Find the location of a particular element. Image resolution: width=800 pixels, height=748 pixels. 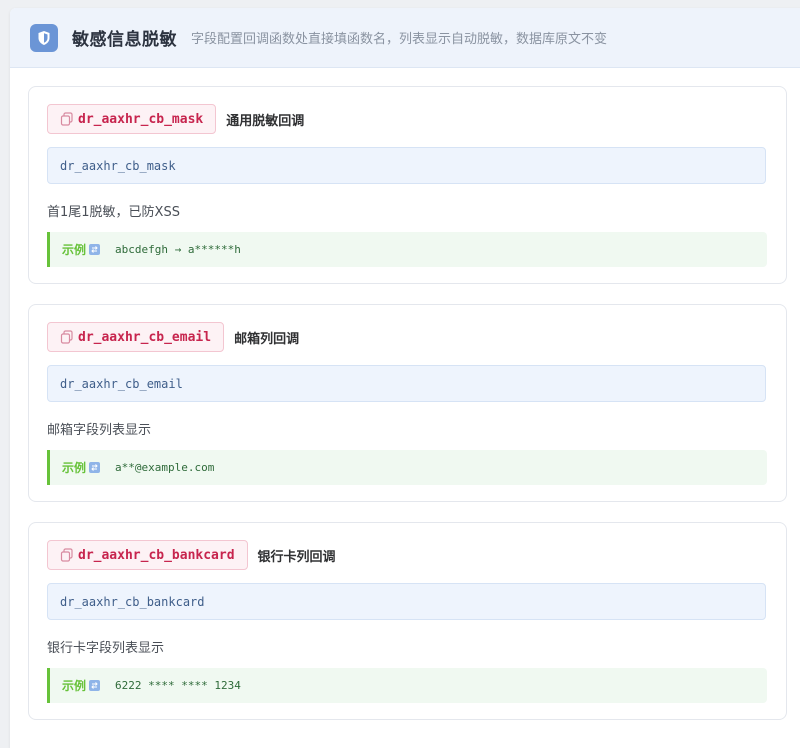

function-header: dr_aaxhr_cb_email 邮箱列回调 is located at coordinates (173, 337).